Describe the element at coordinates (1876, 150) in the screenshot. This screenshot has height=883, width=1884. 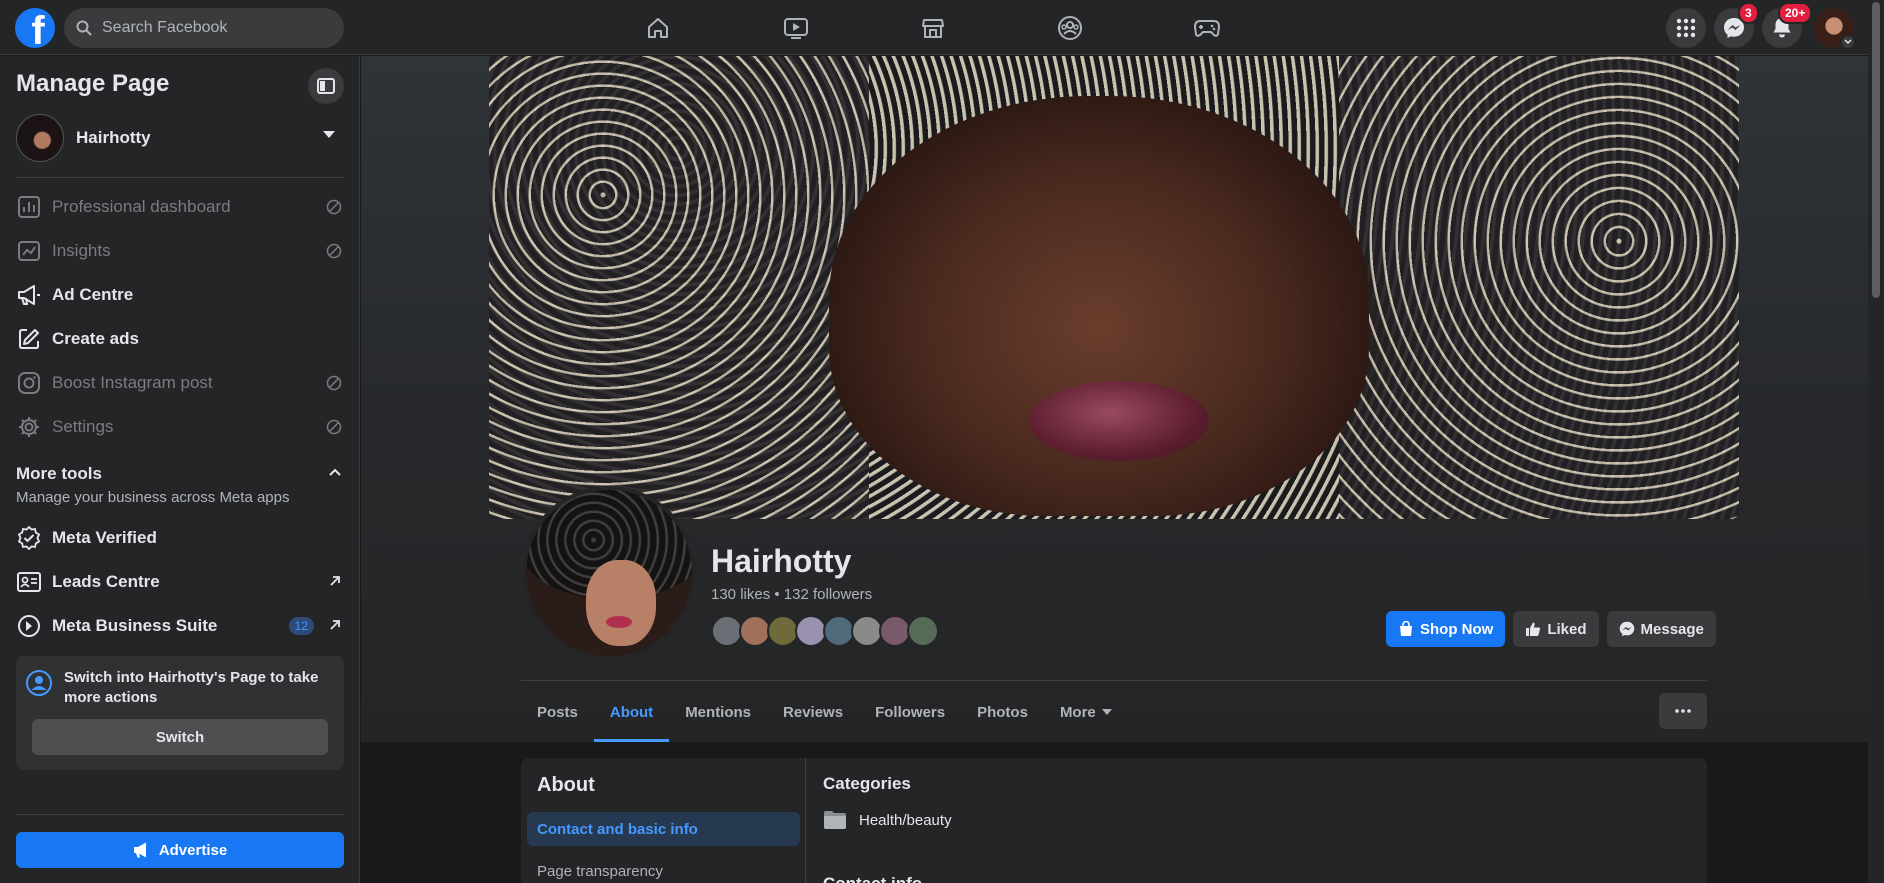
I see `scroll-thumb` at that location.